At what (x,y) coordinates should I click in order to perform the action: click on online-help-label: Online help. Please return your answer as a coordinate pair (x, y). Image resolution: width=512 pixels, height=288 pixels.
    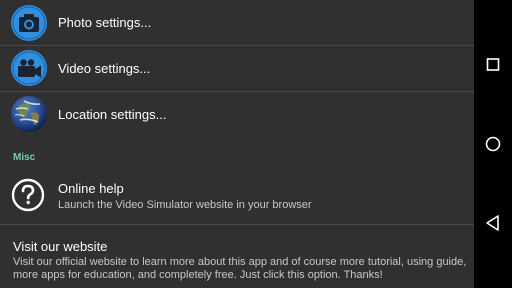
    Looking at the image, I should click on (91, 188).